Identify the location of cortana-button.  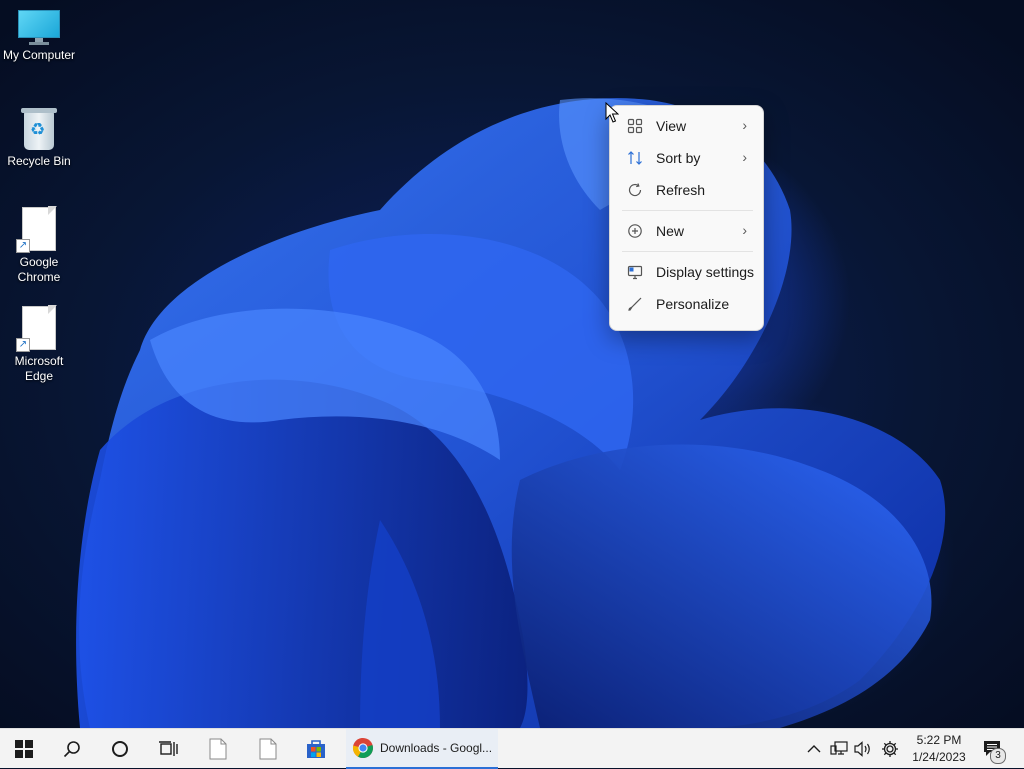
(120, 749).